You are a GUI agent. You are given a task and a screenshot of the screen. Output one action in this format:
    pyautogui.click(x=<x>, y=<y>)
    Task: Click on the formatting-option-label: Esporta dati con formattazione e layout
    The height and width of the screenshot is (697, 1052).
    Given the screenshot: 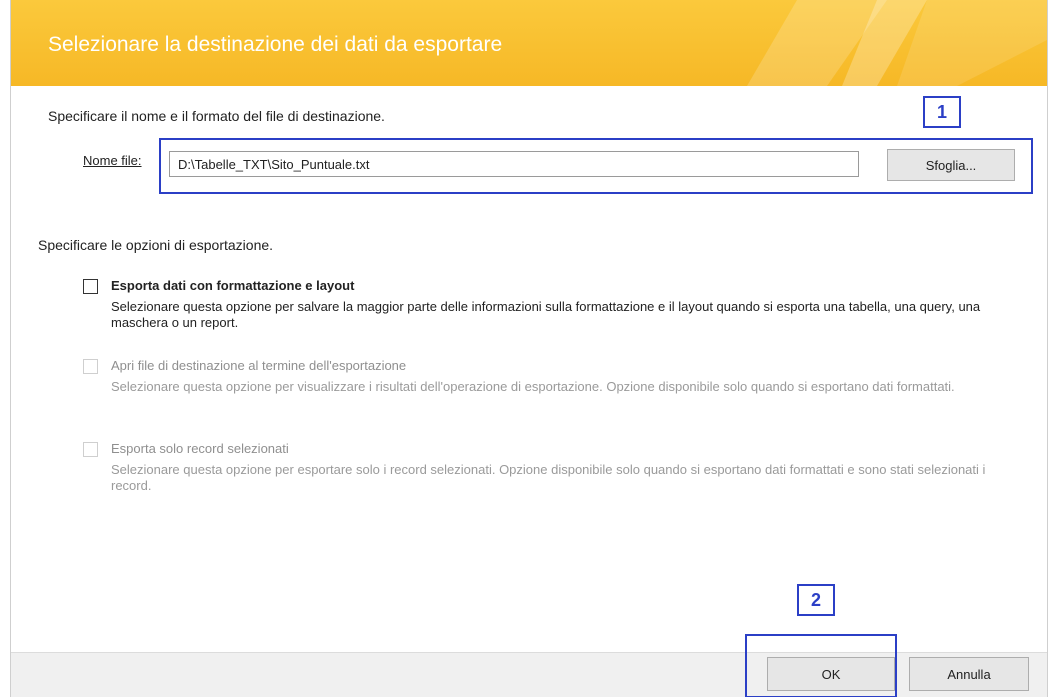 What is the action you would take?
    pyautogui.click(x=233, y=285)
    